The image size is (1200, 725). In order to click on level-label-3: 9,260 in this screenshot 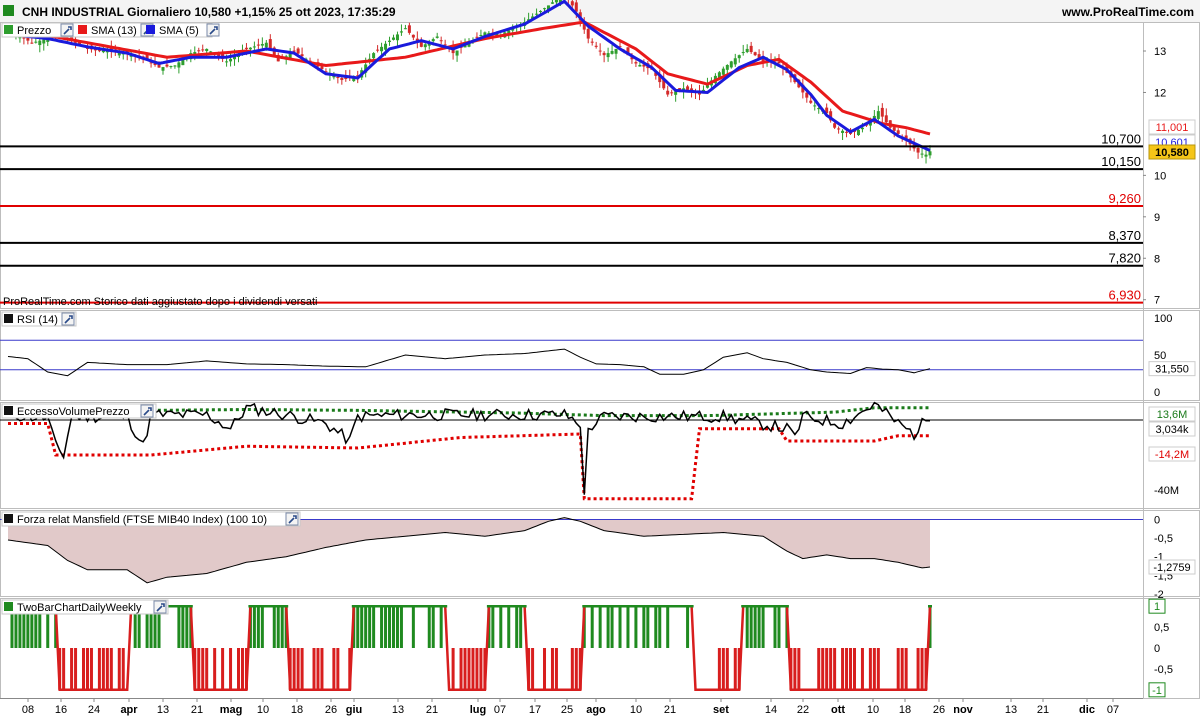, I will do `click(1124, 198)`.